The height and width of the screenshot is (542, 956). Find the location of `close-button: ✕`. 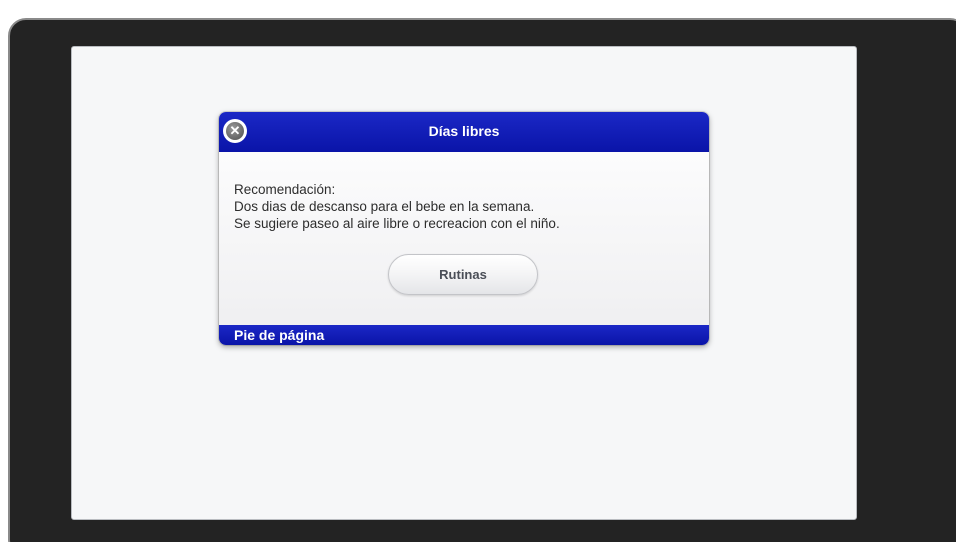

close-button: ✕ is located at coordinates (235, 131).